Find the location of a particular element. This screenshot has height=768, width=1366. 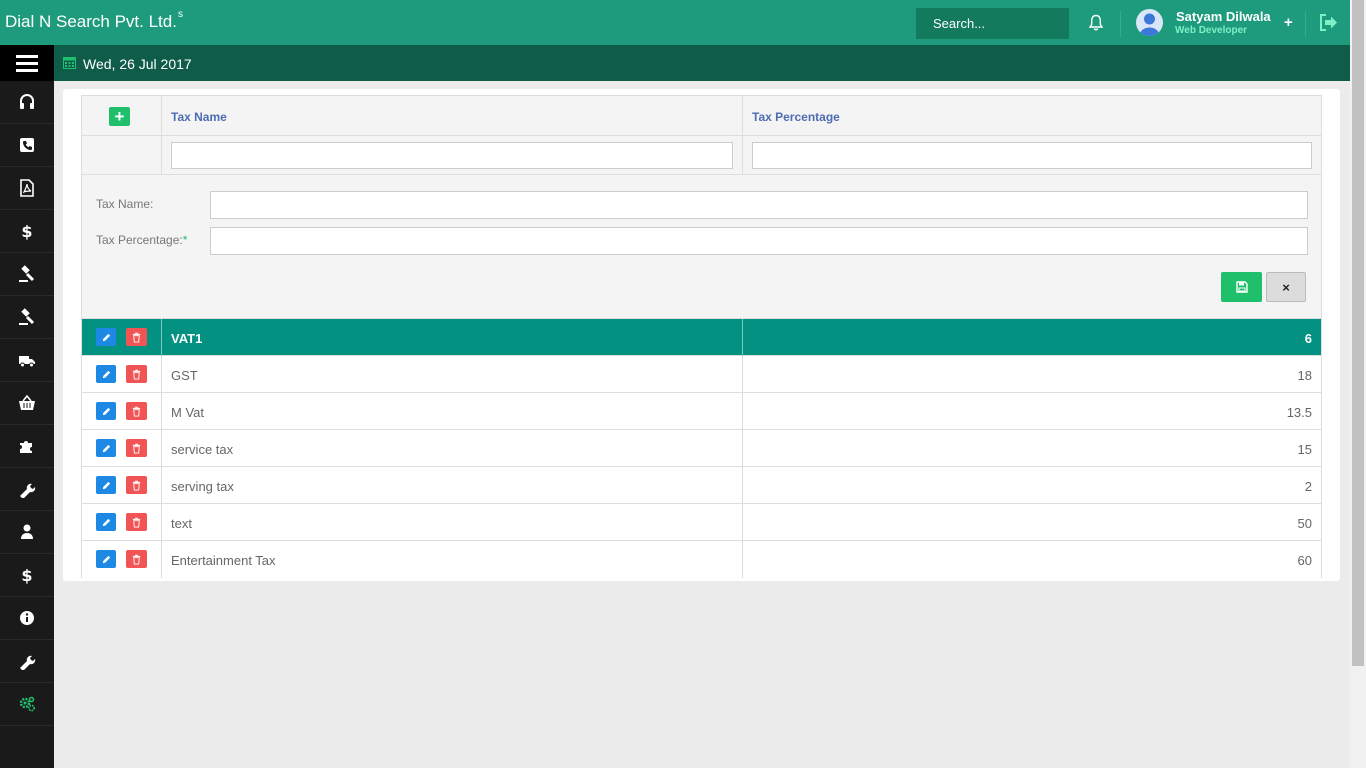

user-name: Satyam Dilwala is located at coordinates (1223, 16).